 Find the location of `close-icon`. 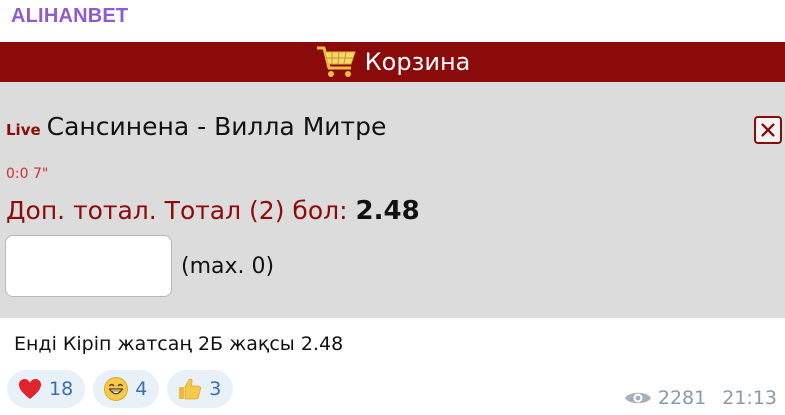

close-icon is located at coordinates (768, 130).